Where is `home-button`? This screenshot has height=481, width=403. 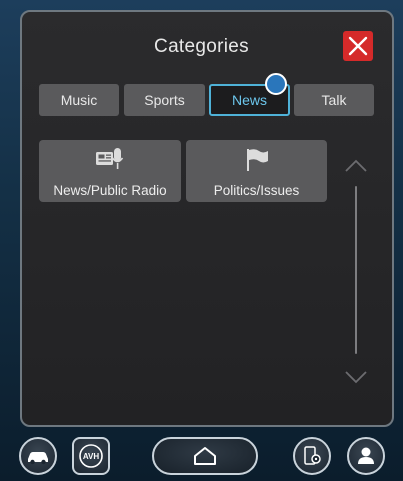 home-button is located at coordinates (205, 456).